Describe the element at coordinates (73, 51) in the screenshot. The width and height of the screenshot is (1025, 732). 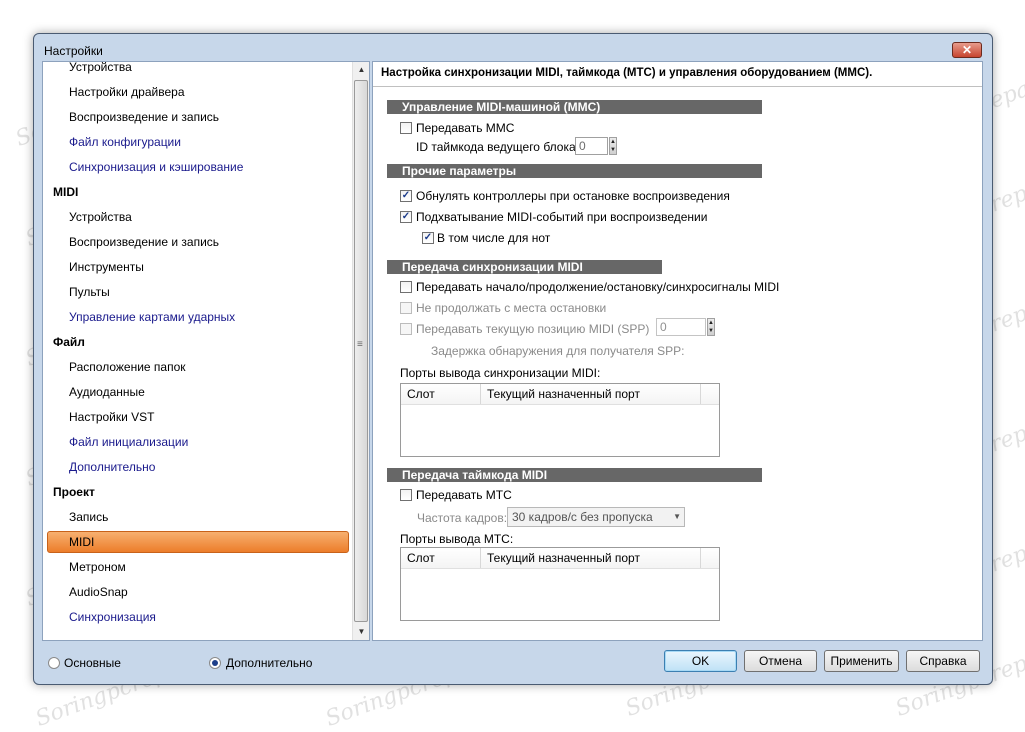
I see `window-title: Настройки` at that location.